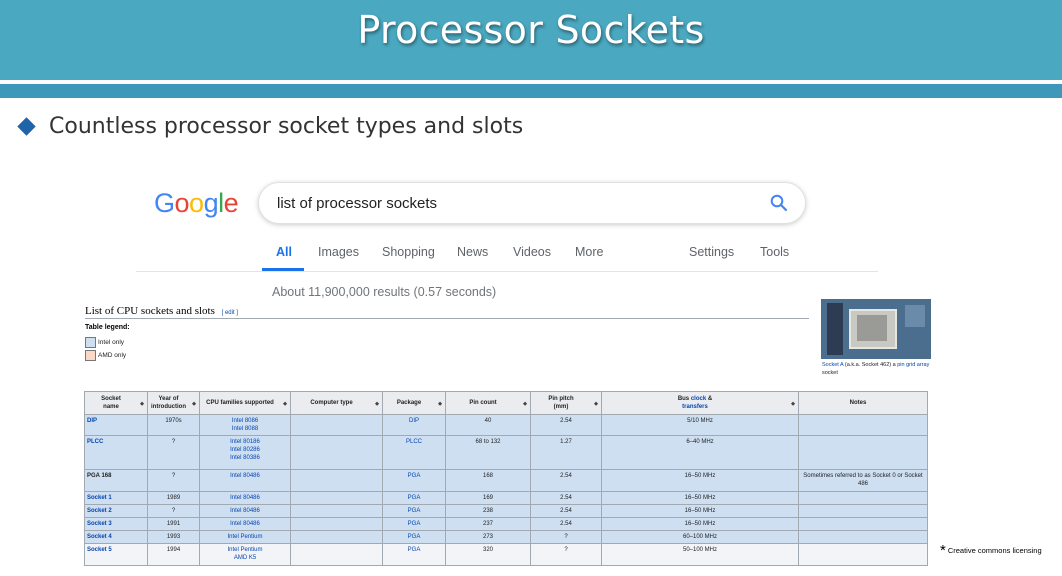  What do you see at coordinates (240, 403) in the screenshot?
I see `header-cpu-text: CPU families supported` at bounding box center [240, 403].